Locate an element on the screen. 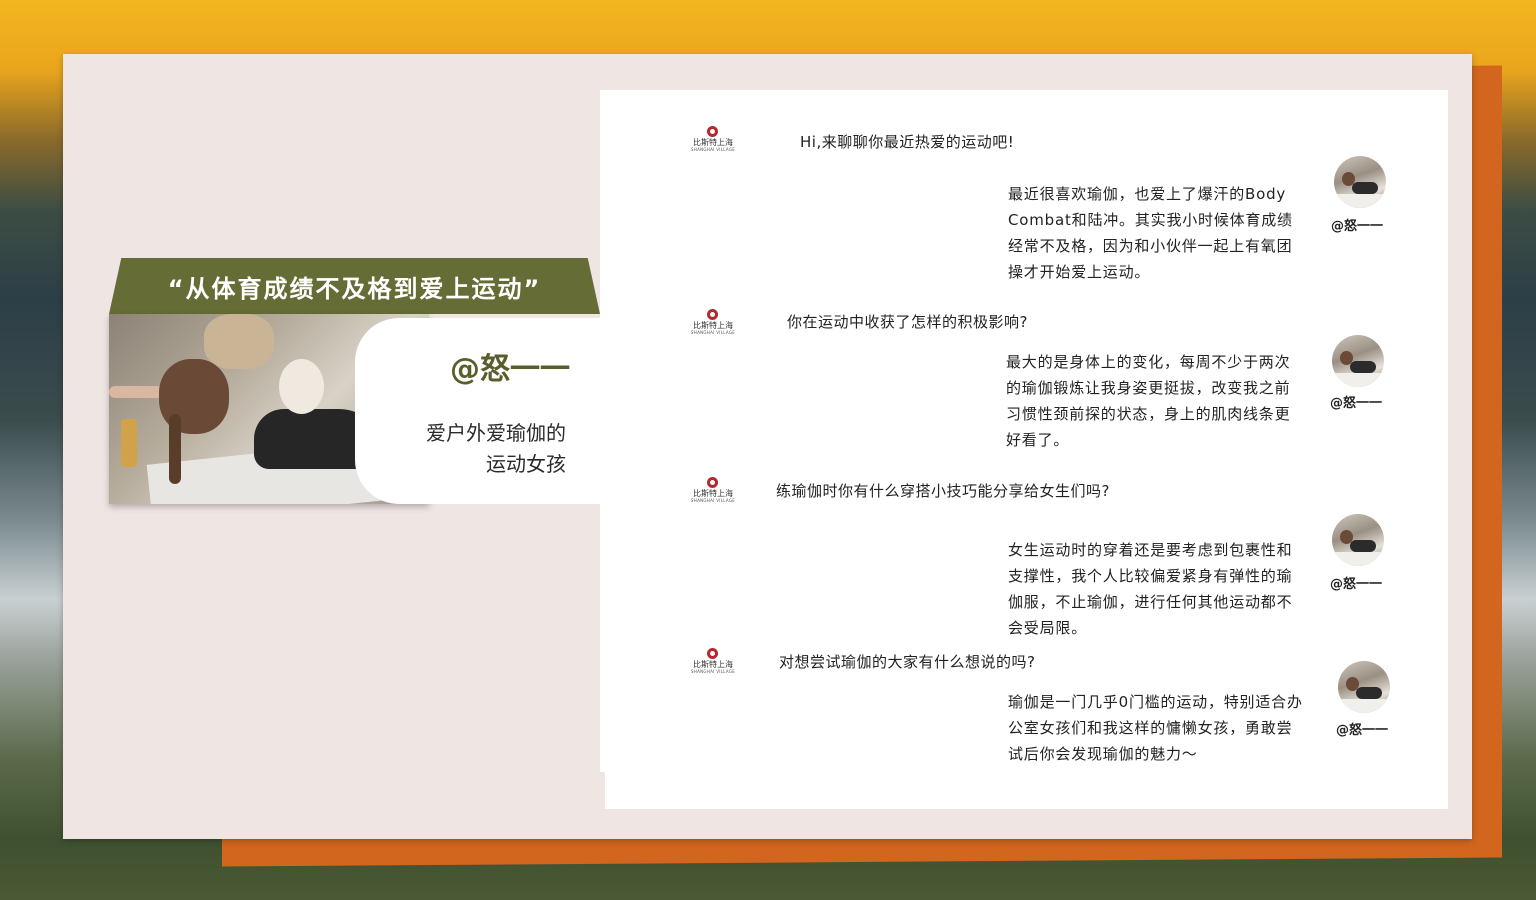 This screenshot has height=900, width=1536. interview-question: 练瑜伽时你有什么穿搭小技巧能分享给女生们吗? is located at coordinates (943, 491).